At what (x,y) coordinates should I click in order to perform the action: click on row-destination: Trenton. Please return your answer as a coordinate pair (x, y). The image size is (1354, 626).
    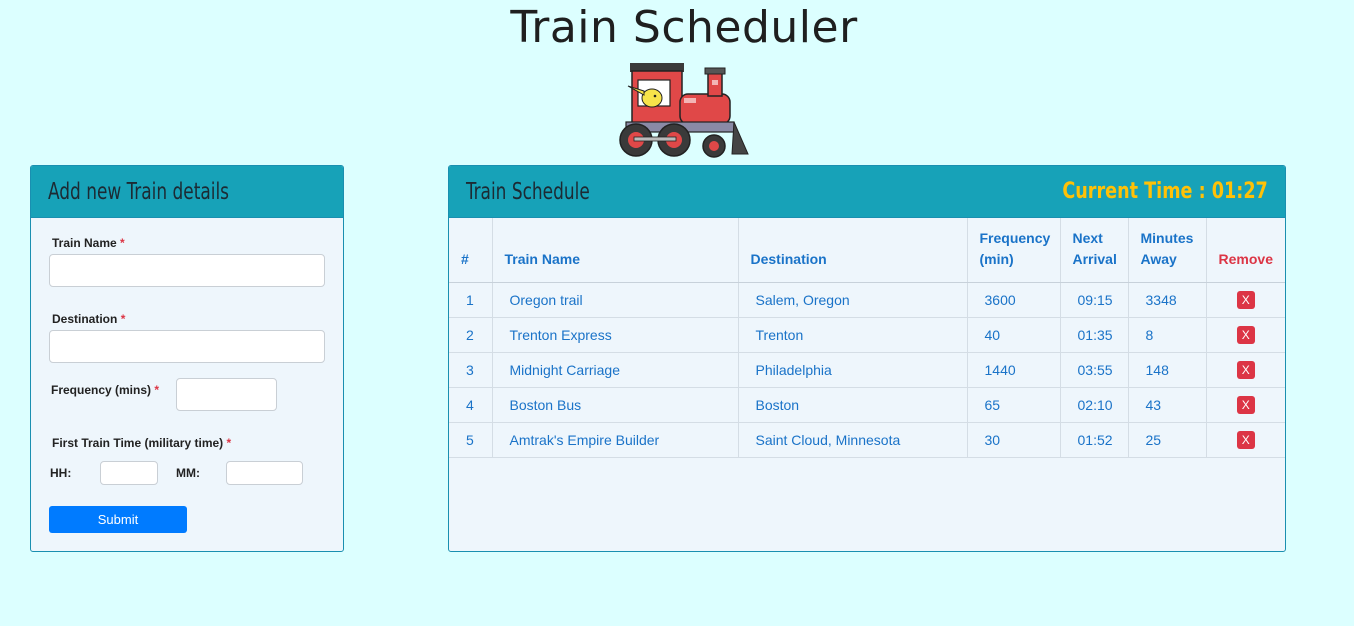
    Looking at the image, I should click on (853, 335).